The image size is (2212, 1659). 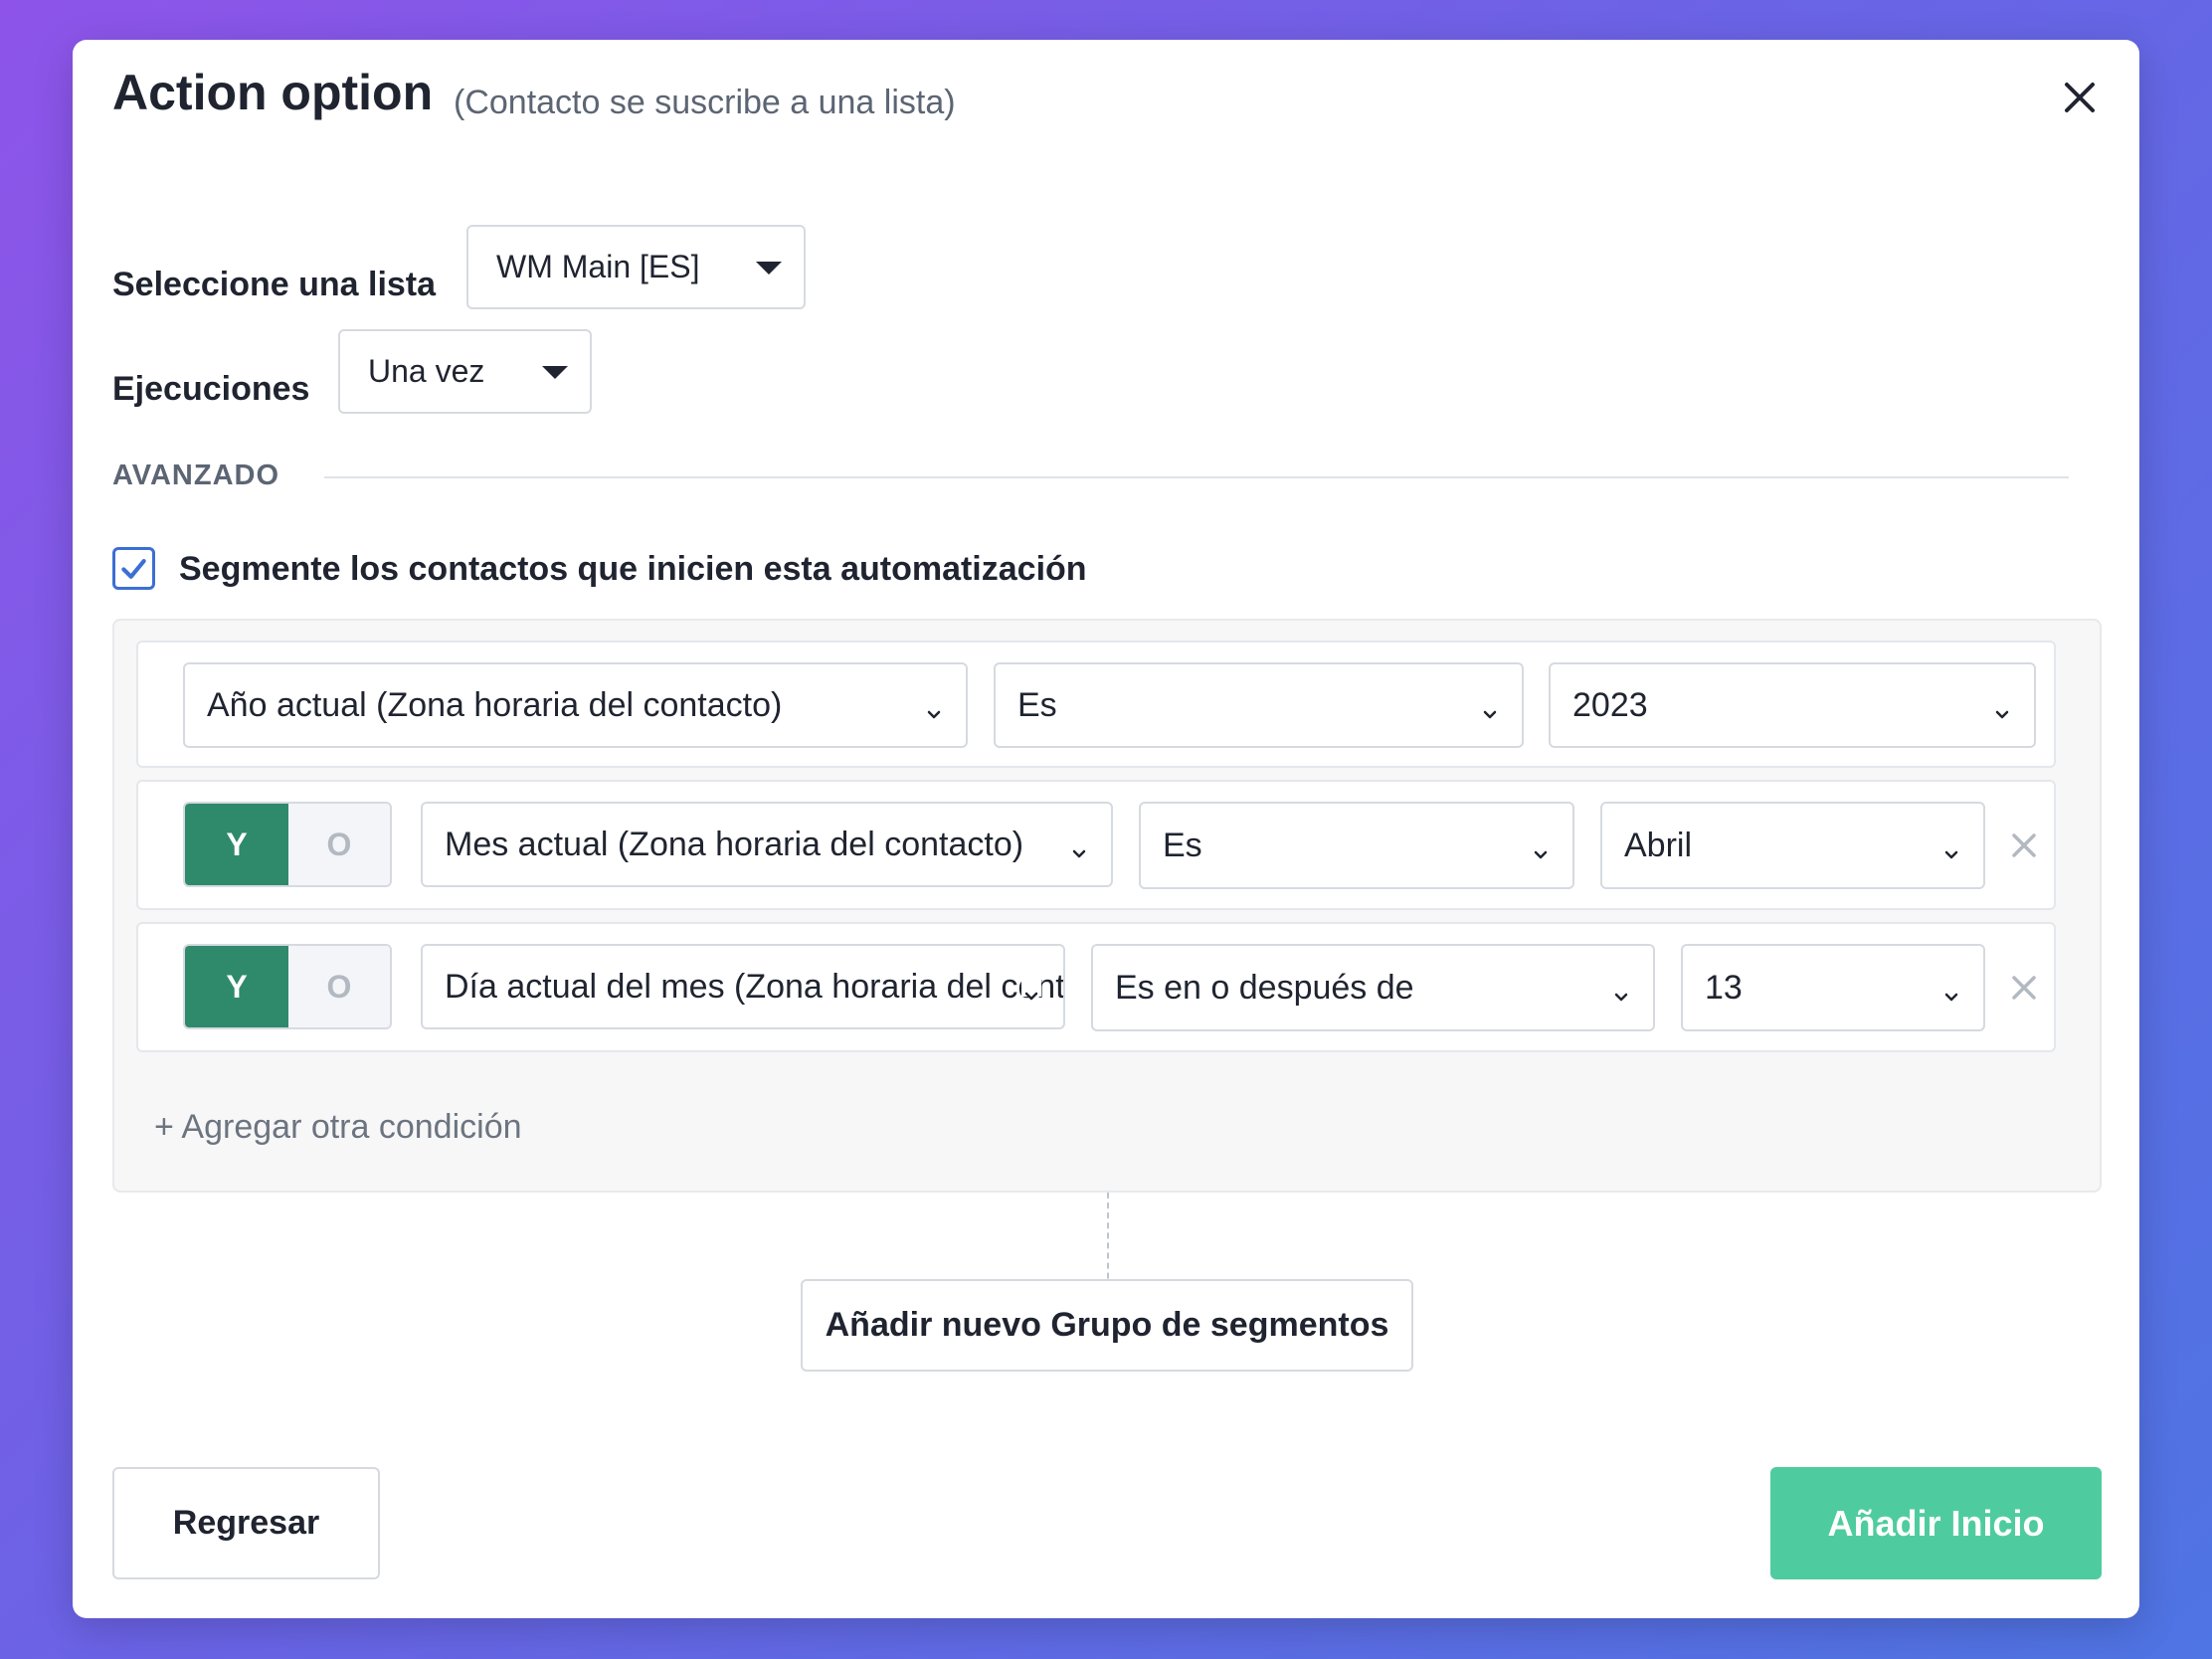 What do you see at coordinates (1792, 845) in the screenshot?
I see `condition-value-select: Abril` at bounding box center [1792, 845].